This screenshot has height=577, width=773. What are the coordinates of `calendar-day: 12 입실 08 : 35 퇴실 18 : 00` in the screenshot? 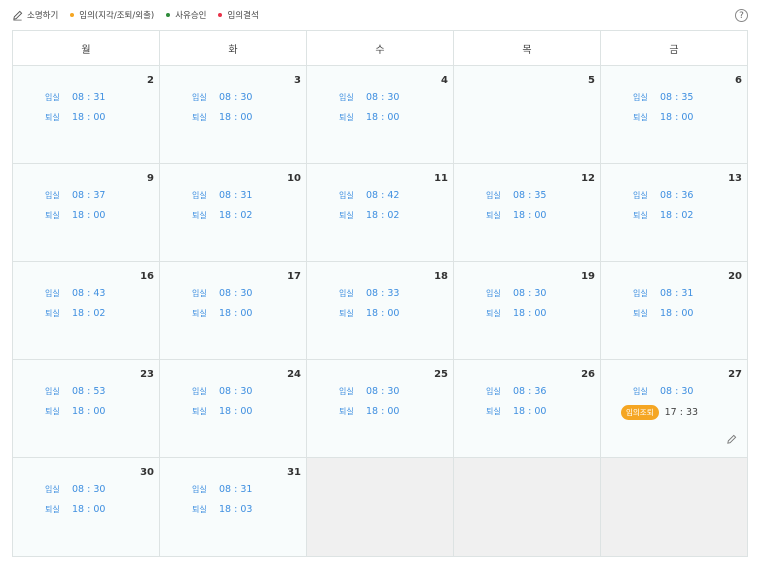 It's located at (527, 212).